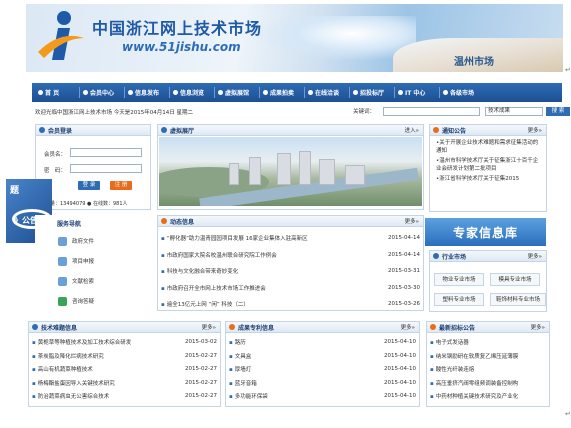 The image size is (571, 428). I want to click on notice-item: •浙江省科学技术厅关于征集2015, so click(488, 178).